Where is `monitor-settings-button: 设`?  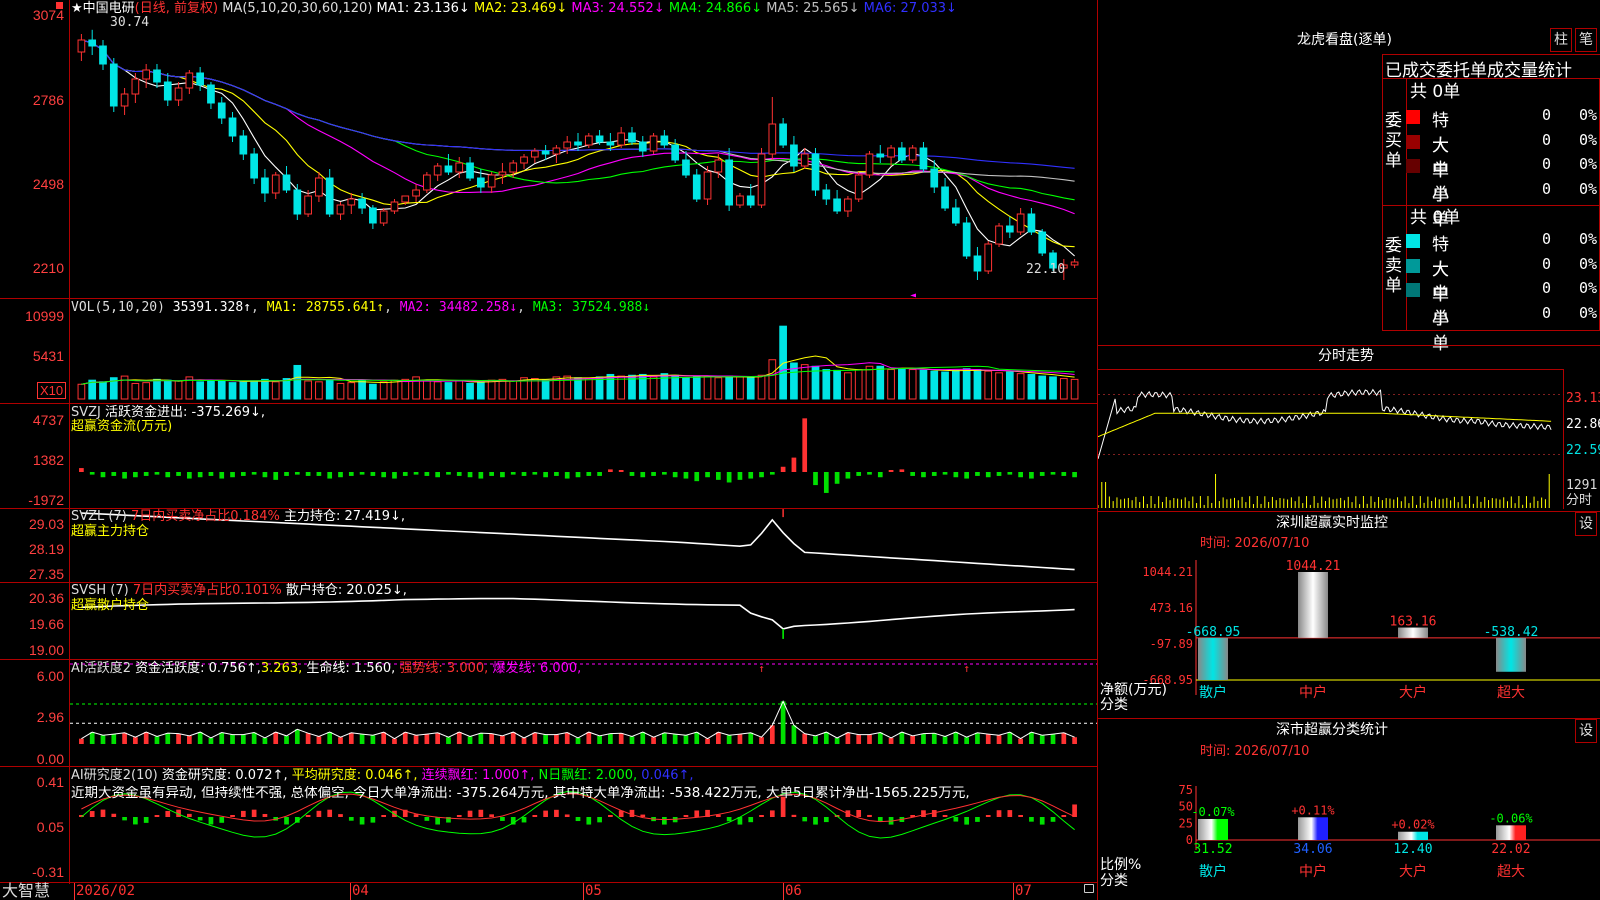
monitor-settings-button: 设 is located at coordinates (1586, 524).